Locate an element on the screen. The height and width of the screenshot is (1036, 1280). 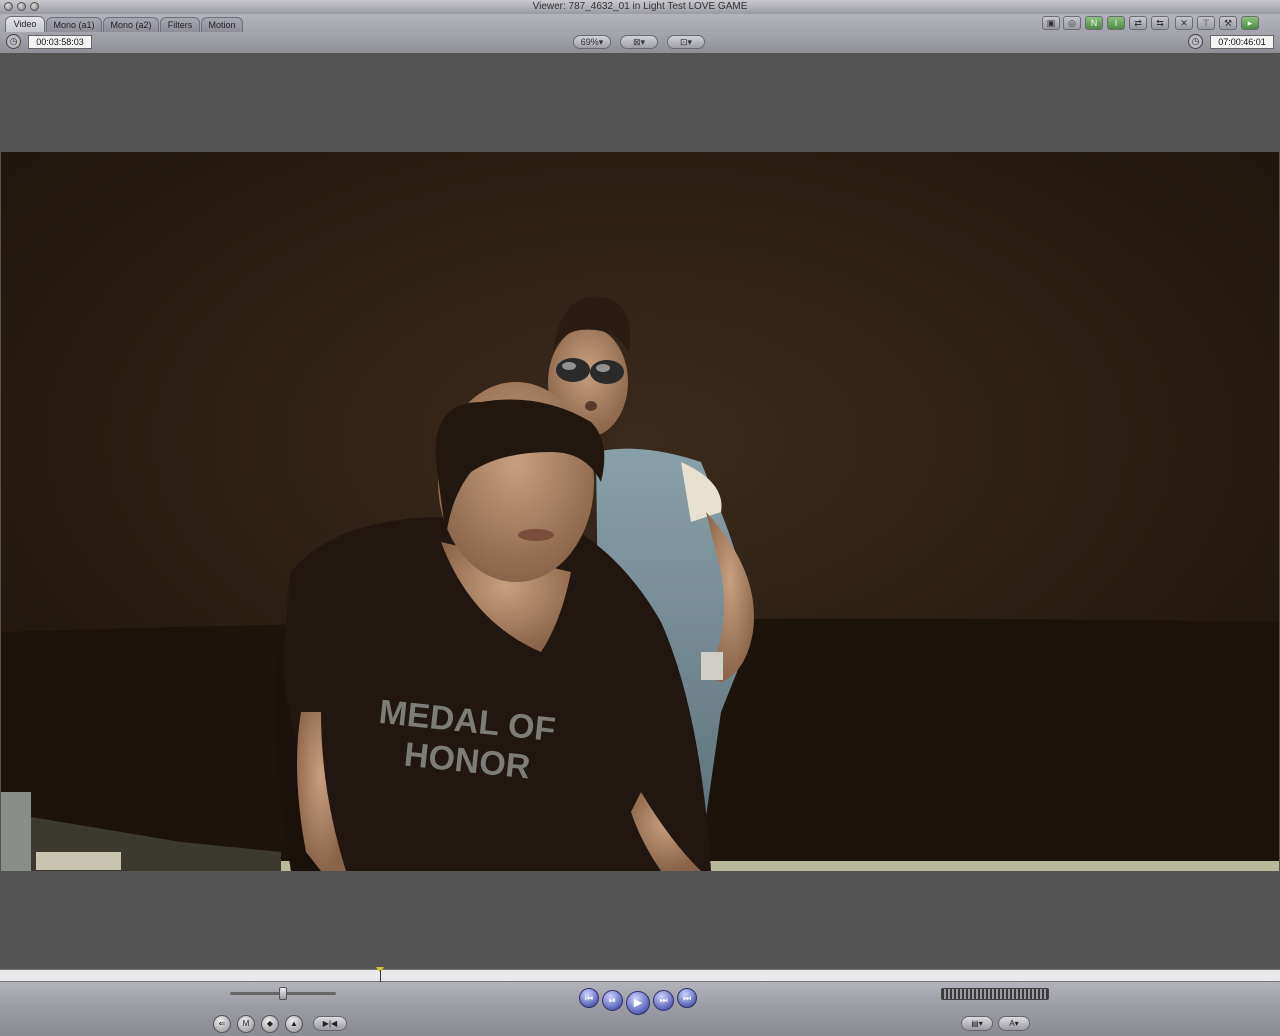
mark-clip-icon: ⇆ is located at coordinates (1160, 23).